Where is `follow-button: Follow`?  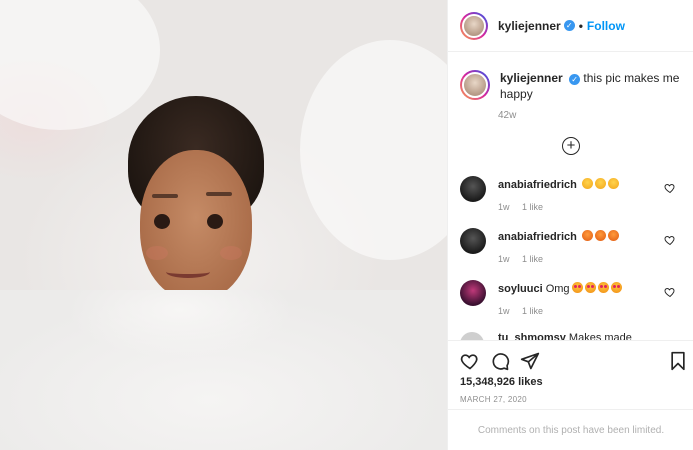
follow-button: Follow is located at coordinates (606, 26).